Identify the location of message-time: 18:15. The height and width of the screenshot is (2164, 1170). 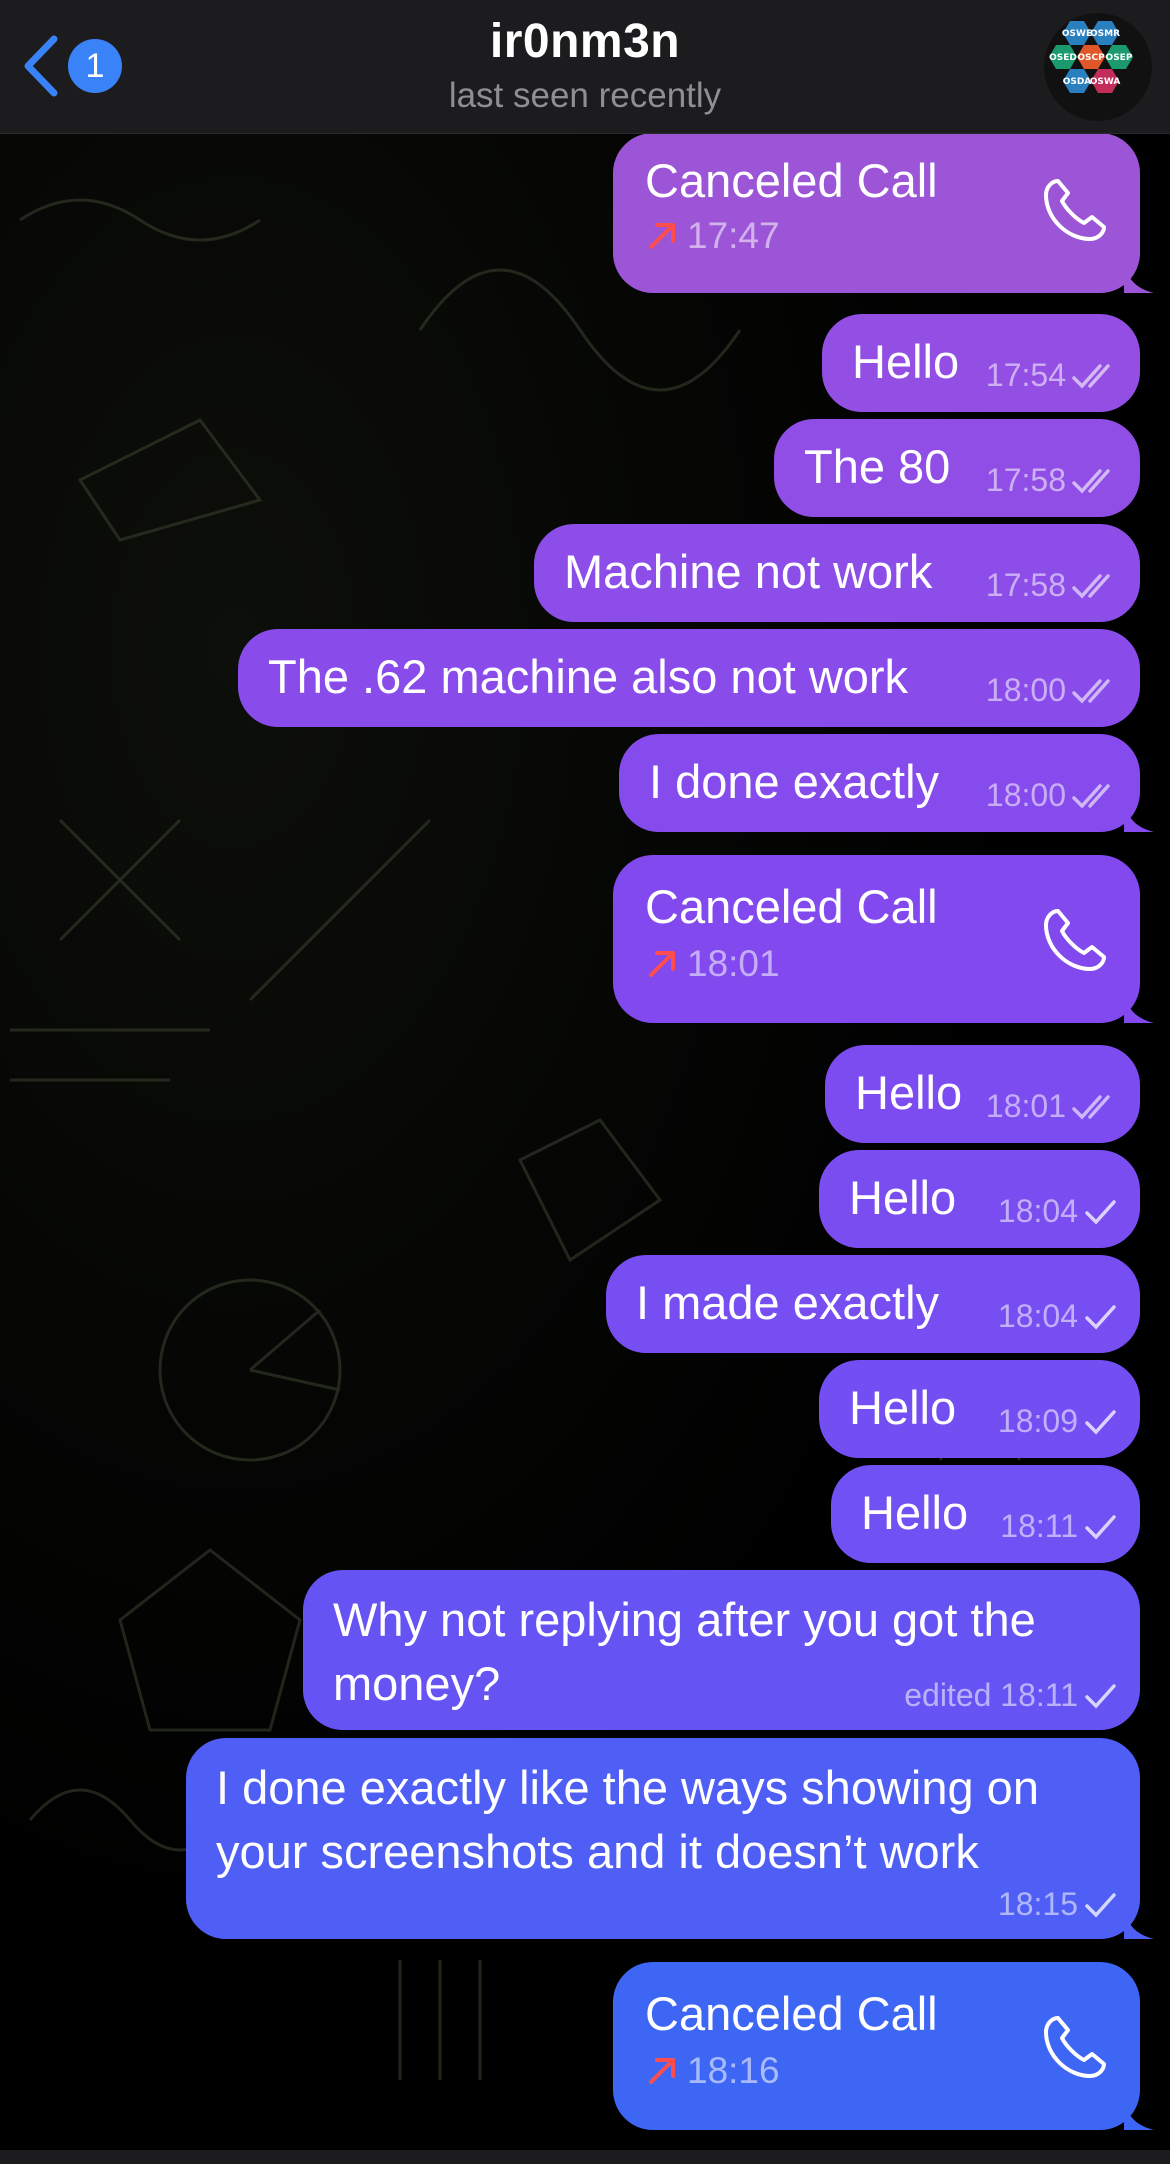
(1037, 1904).